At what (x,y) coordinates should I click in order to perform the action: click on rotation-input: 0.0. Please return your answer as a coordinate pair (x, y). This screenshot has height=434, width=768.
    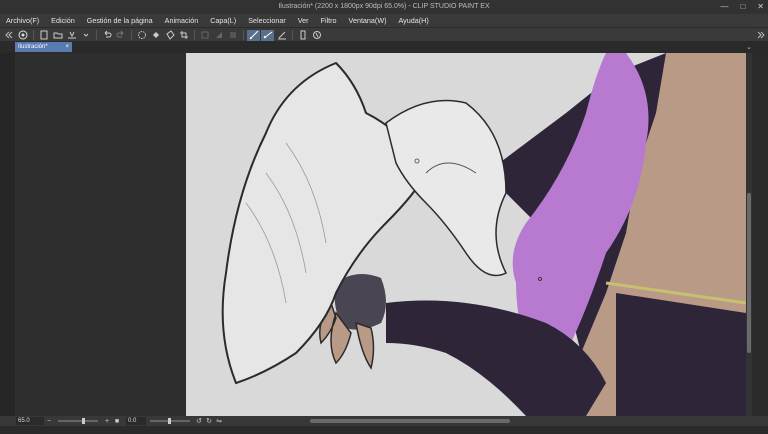
    Looking at the image, I should click on (136, 421).